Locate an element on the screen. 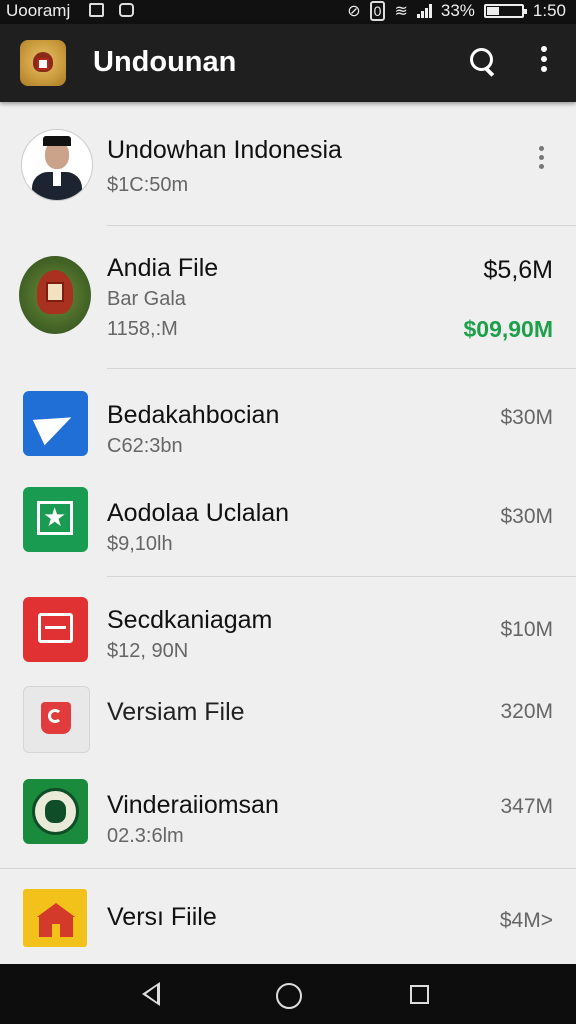 Image resolution: width=576 pixels, height=1024 pixels. item-subtitle: Bar Gala is located at coordinates (146, 299).